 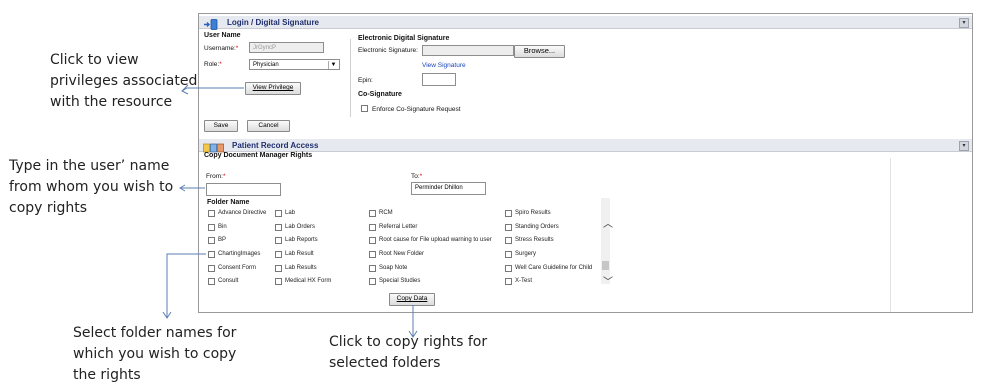 I want to click on privileges-callout, so click(x=212, y=89).